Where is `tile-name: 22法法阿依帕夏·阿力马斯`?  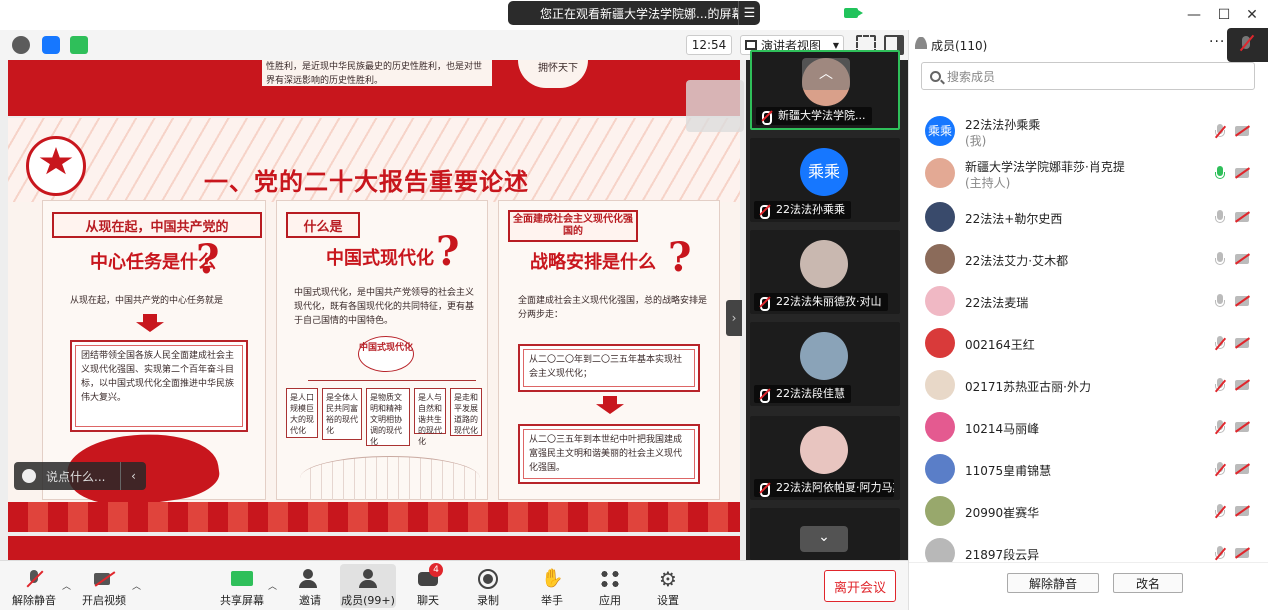 tile-name: 22法法阿依帕夏·阿力马斯 is located at coordinates (824, 488).